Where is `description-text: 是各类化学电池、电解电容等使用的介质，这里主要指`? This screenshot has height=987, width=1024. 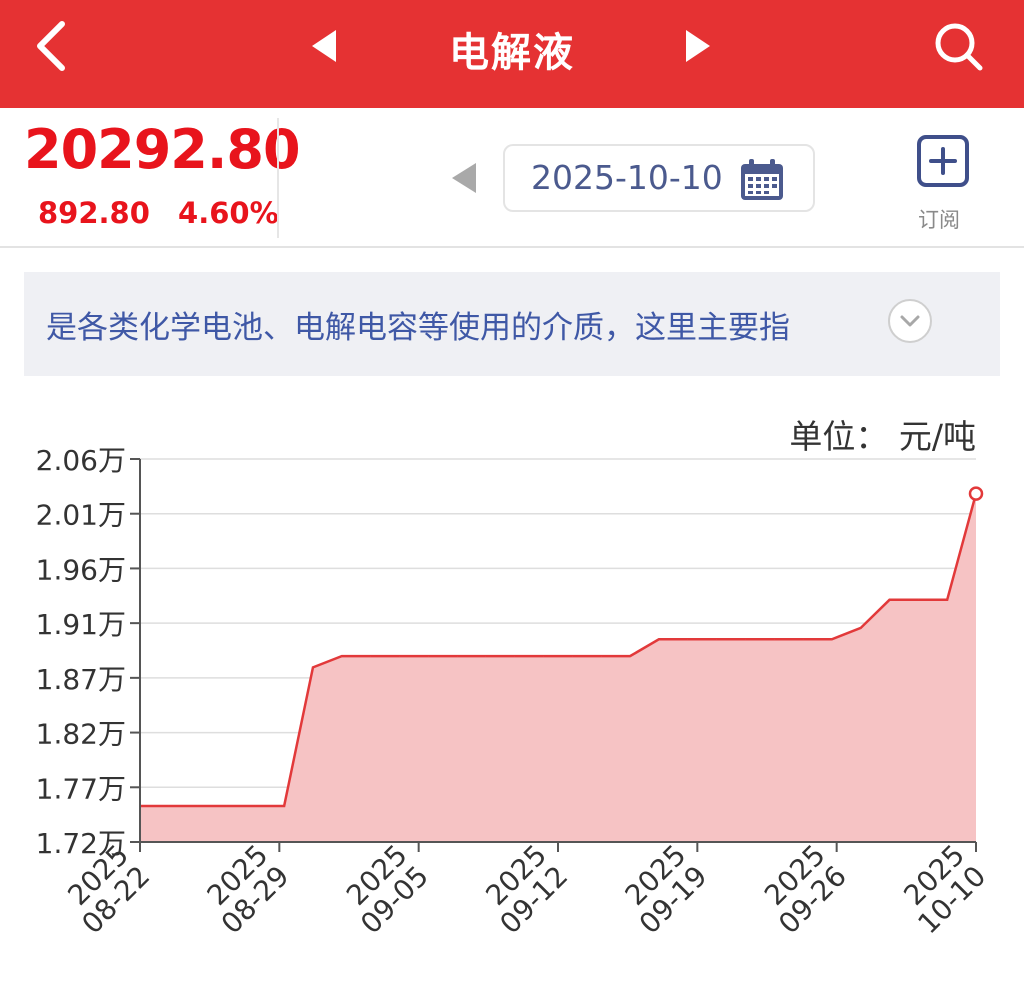 description-text: 是各类化学电池、电解电容等使用的介质，这里主要指 is located at coordinates (418, 324).